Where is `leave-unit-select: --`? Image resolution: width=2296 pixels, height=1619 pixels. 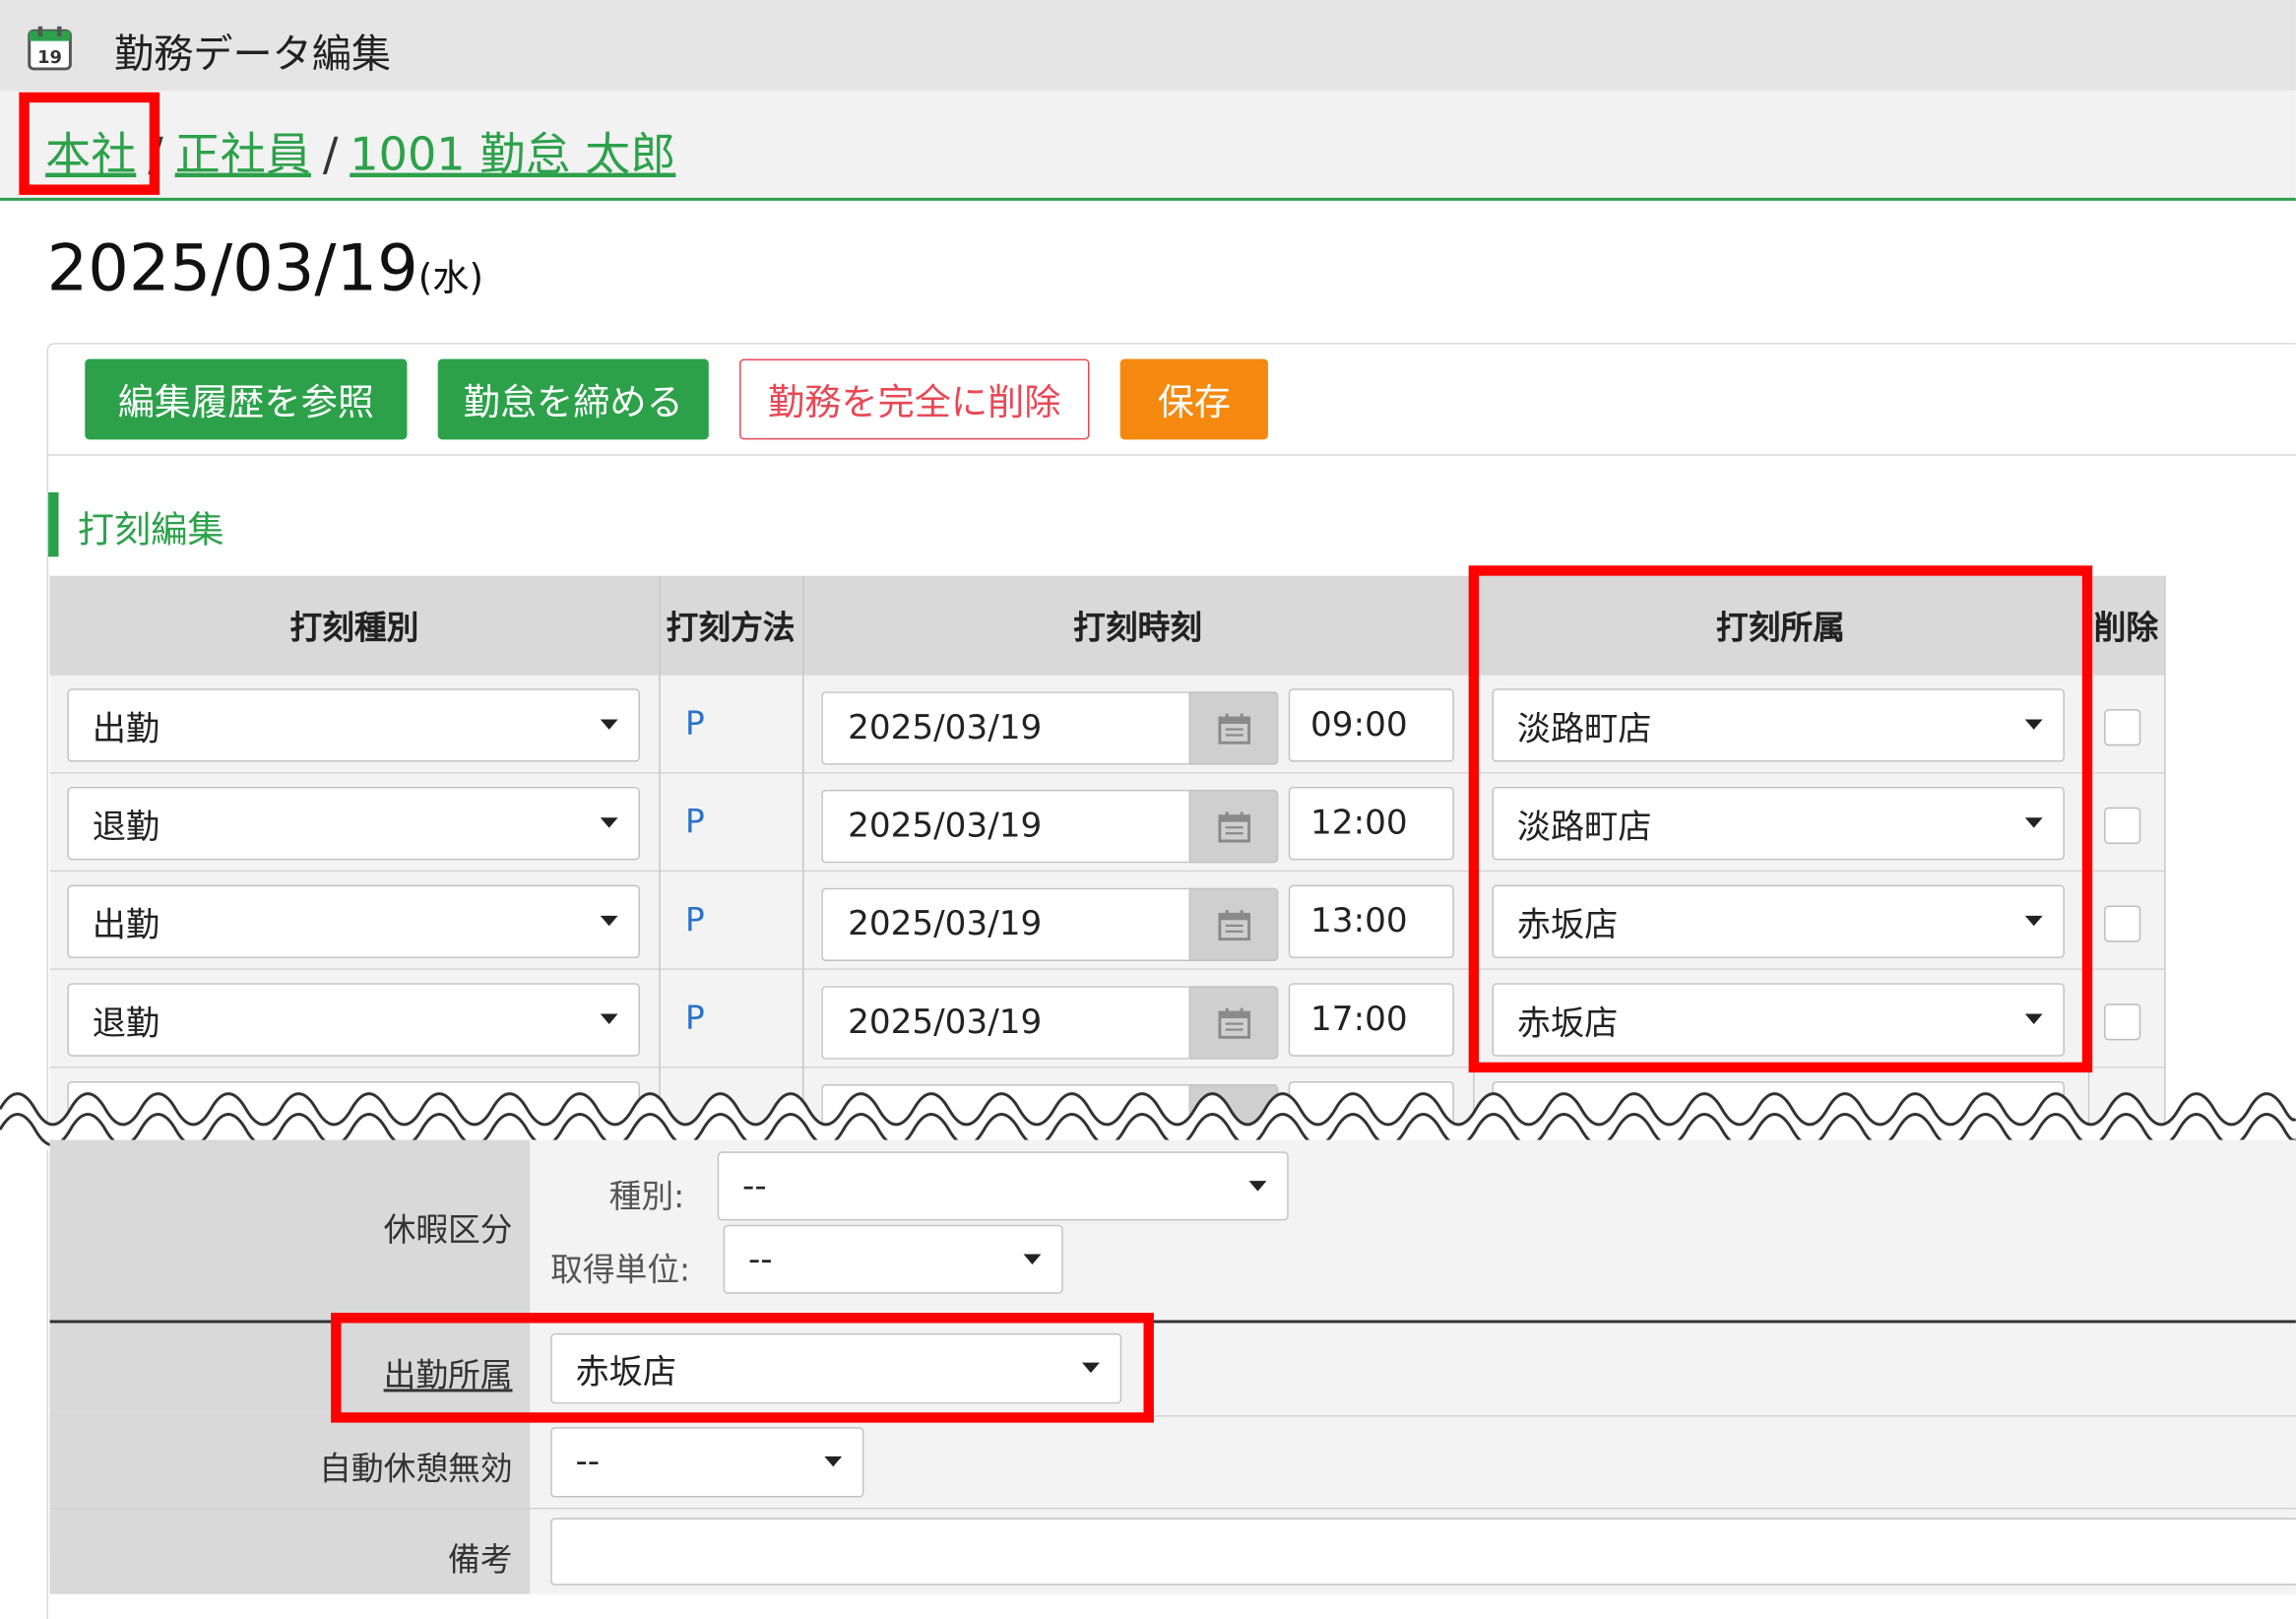 leave-unit-select: -- is located at coordinates (893, 1259).